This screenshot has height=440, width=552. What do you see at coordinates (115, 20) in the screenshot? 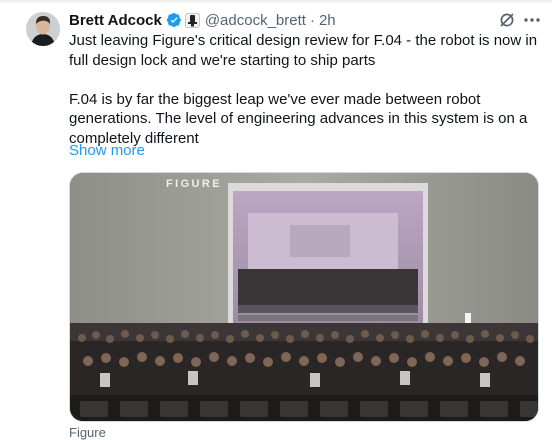
I see `author-name: Brett Adcock` at bounding box center [115, 20].